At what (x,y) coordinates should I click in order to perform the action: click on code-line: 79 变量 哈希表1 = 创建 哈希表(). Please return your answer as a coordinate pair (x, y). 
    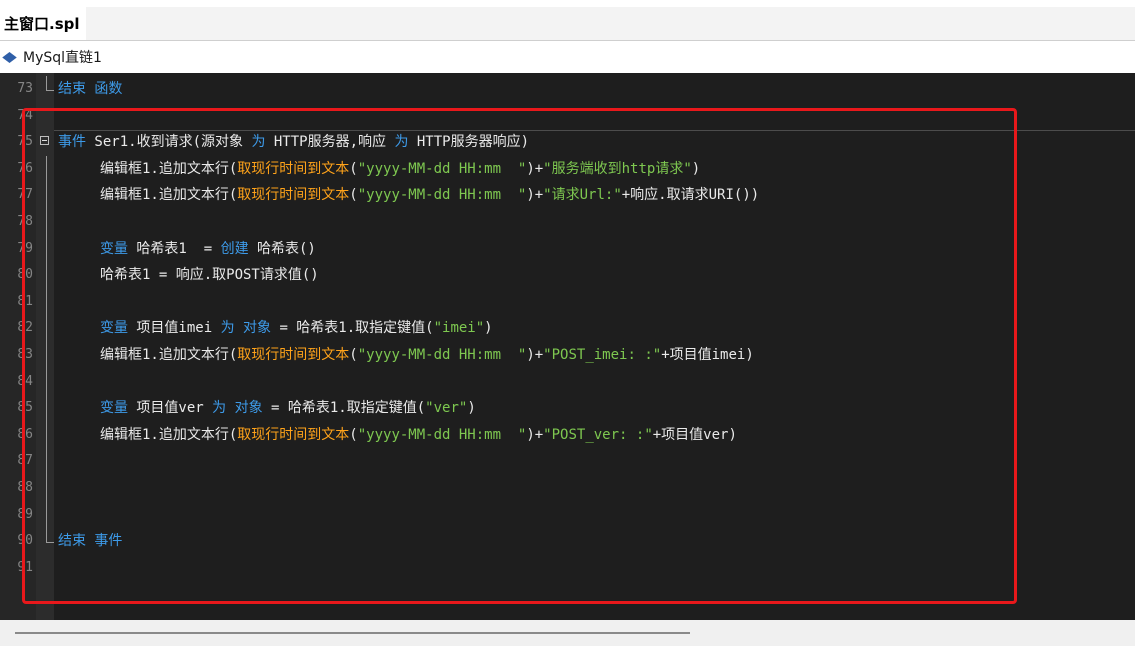
    Looking at the image, I should click on (567, 249).